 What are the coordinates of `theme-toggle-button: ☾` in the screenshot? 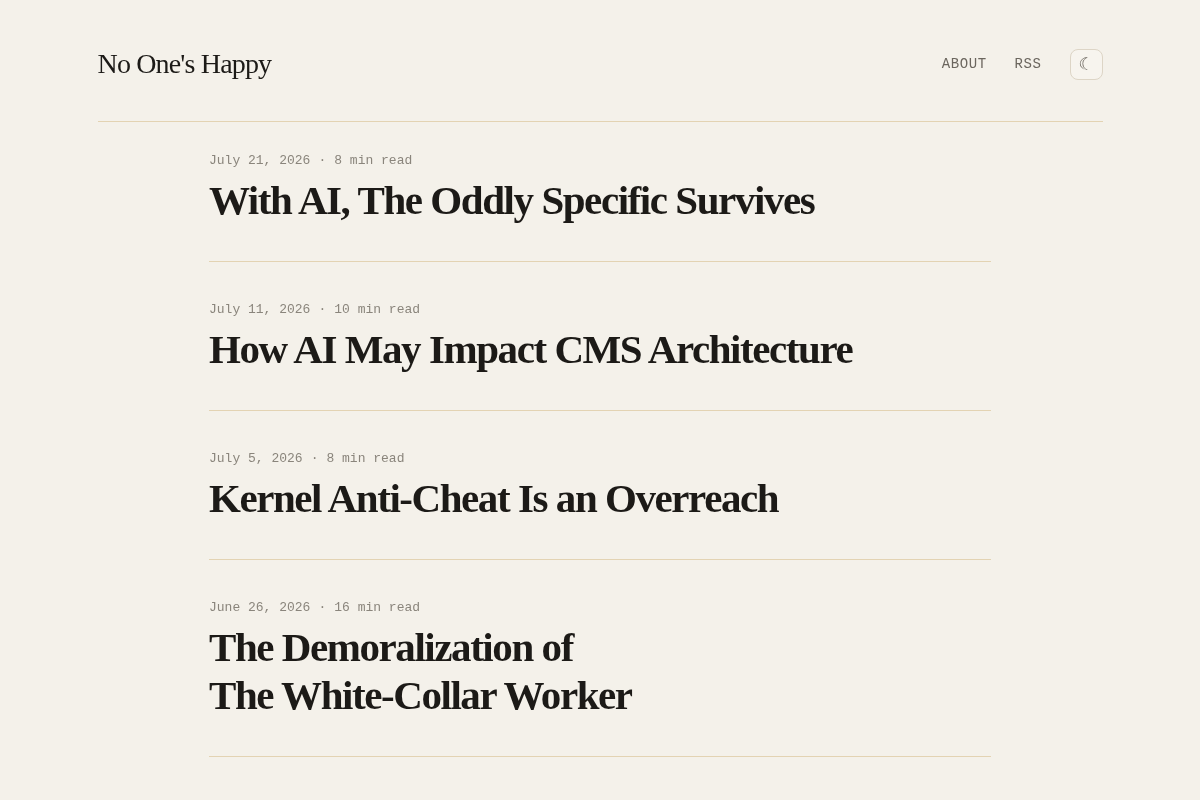 It's located at (1086, 64).